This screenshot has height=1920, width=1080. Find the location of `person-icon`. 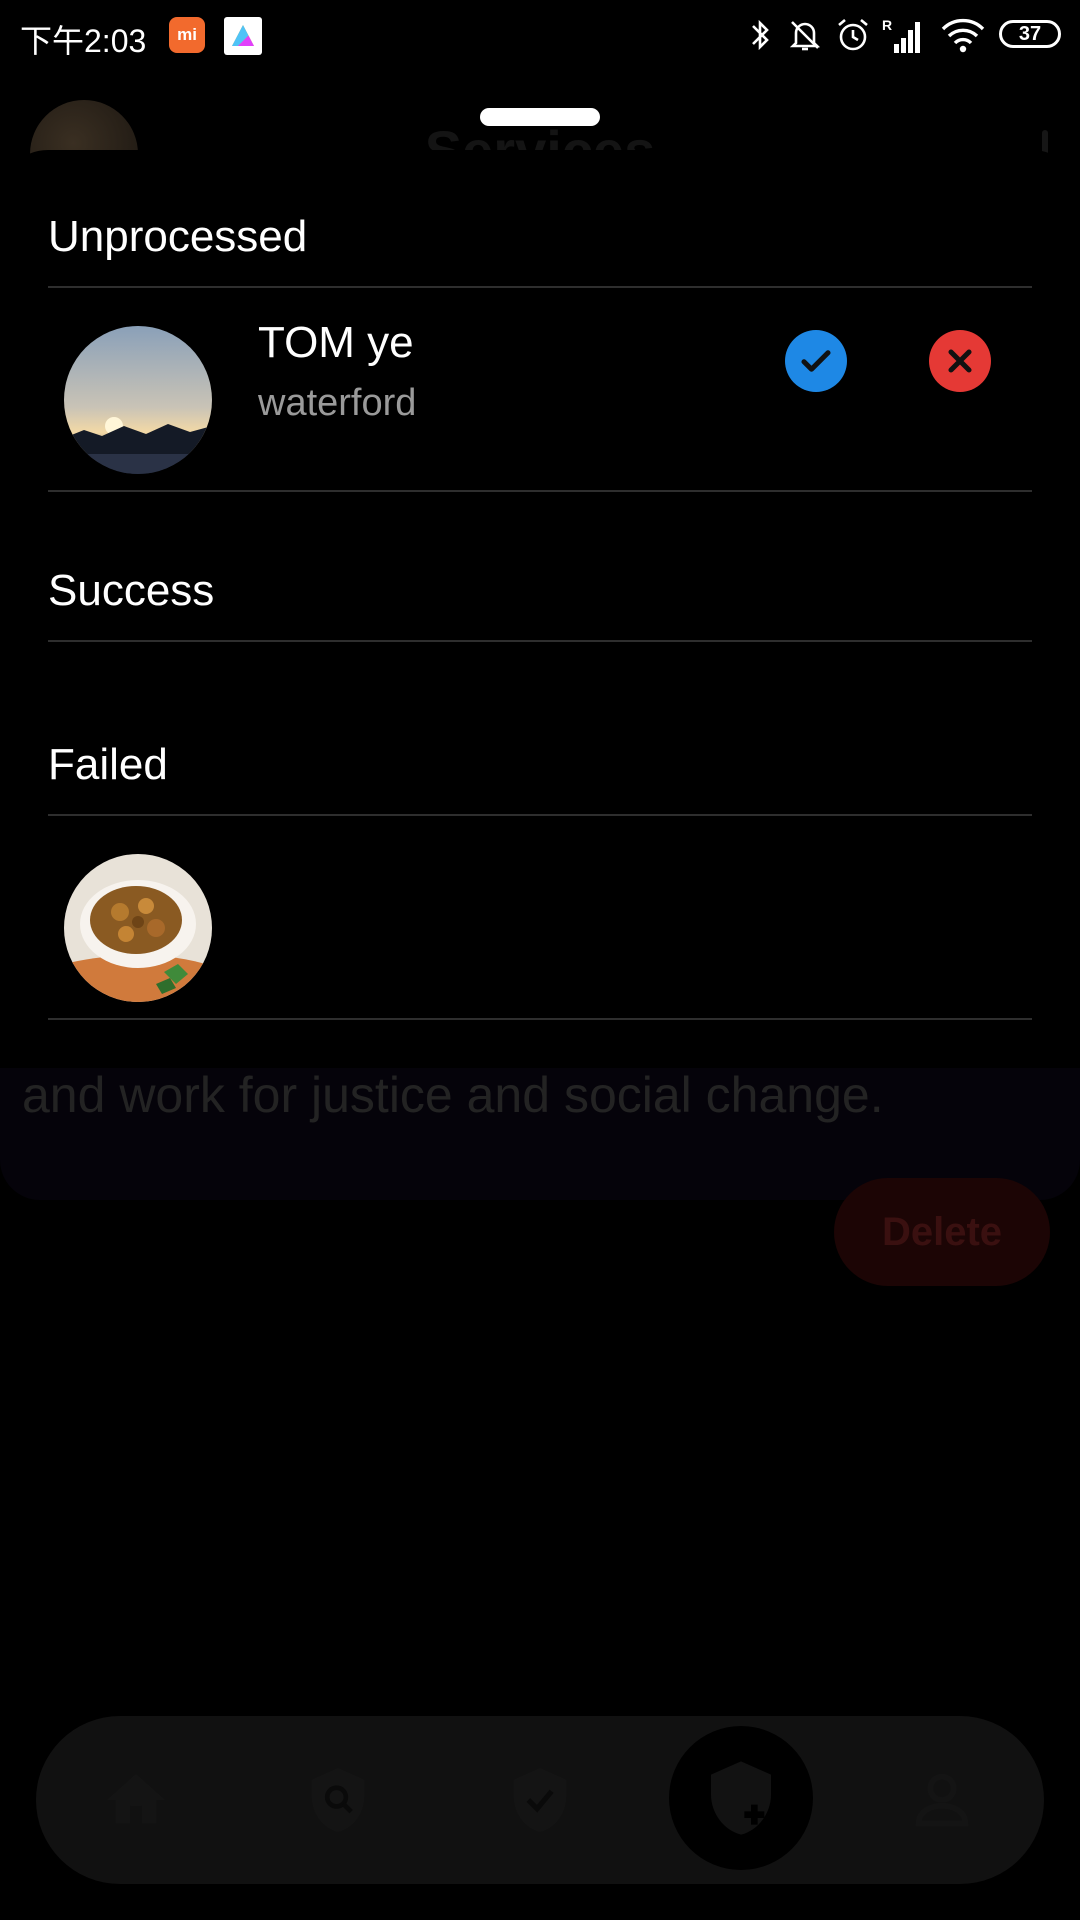

person-icon is located at coordinates (942, 1800).